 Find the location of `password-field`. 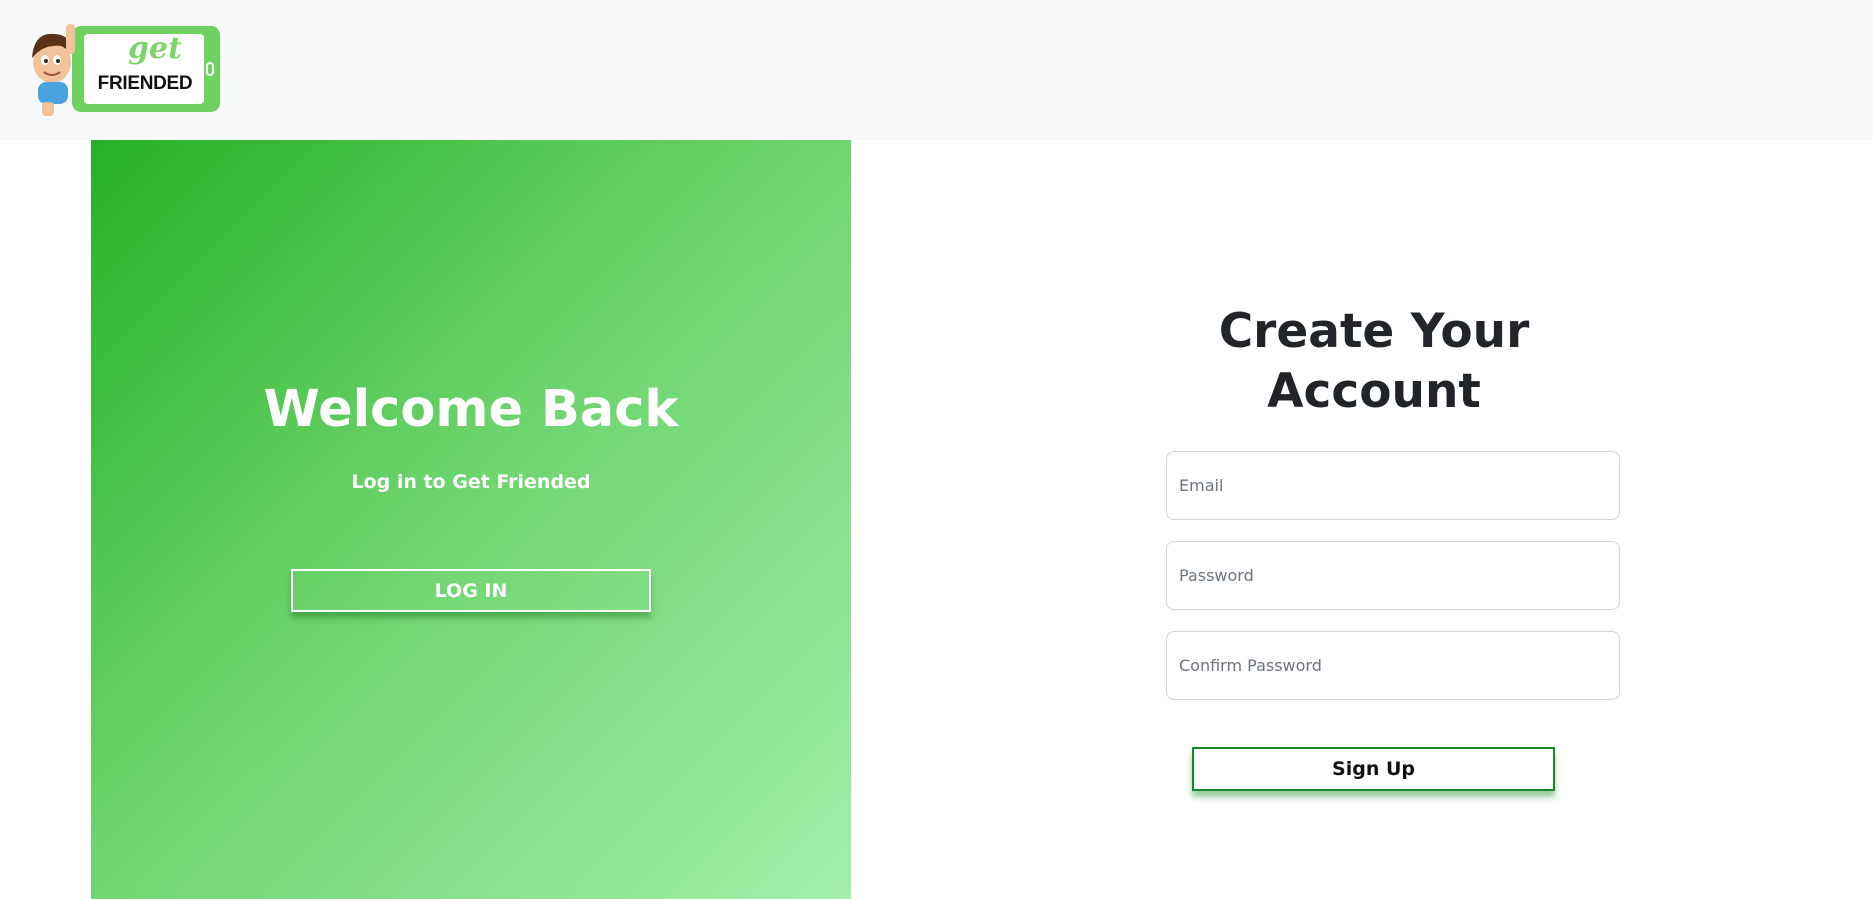

password-field is located at coordinates (1393, 575).